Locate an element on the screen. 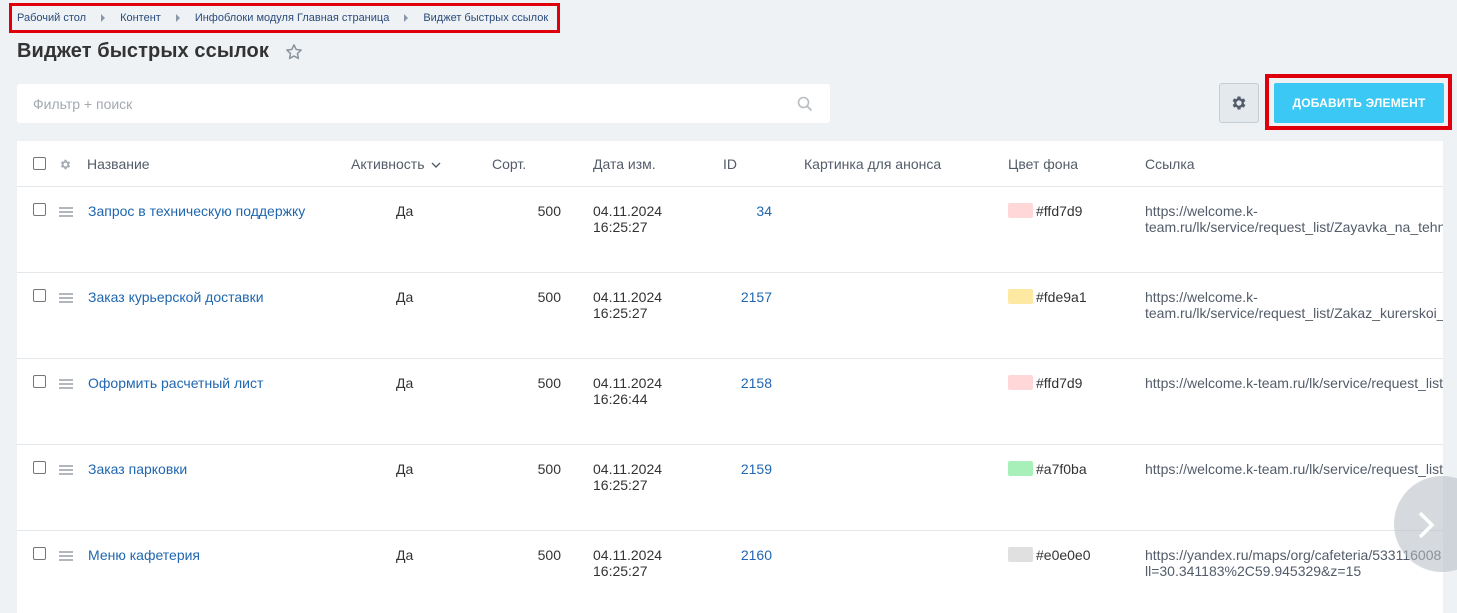  row-bg-color: #fde9a1 is located at coordinates (1047, 297).